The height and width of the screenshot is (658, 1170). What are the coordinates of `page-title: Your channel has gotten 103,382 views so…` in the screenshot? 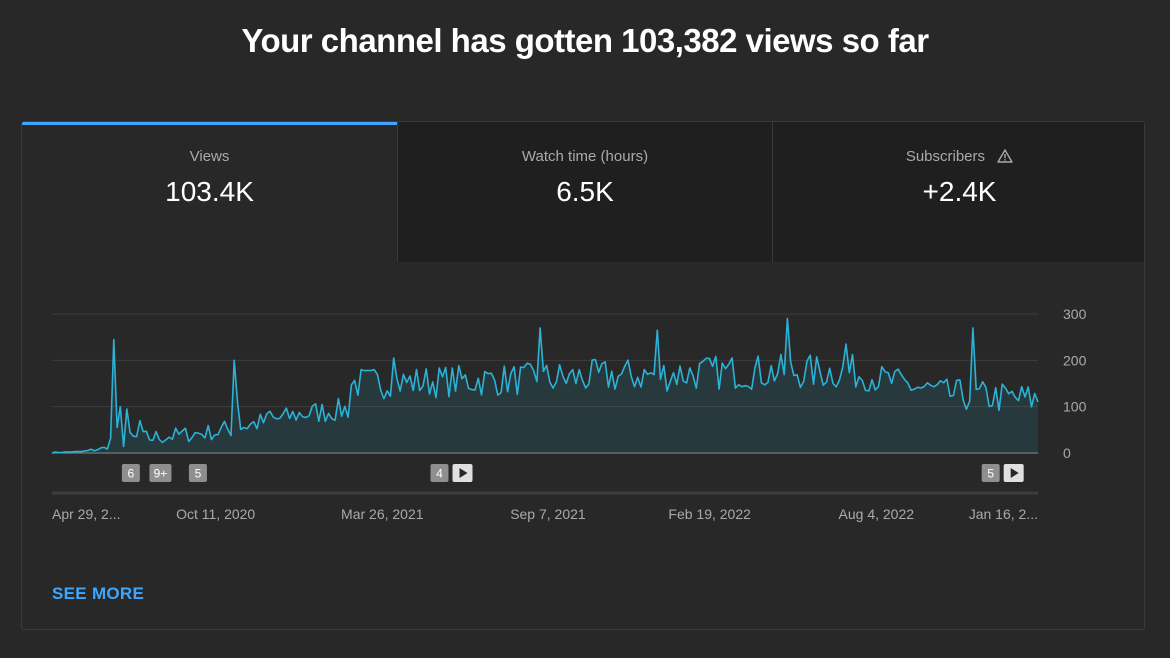 It's located at (585, 40).